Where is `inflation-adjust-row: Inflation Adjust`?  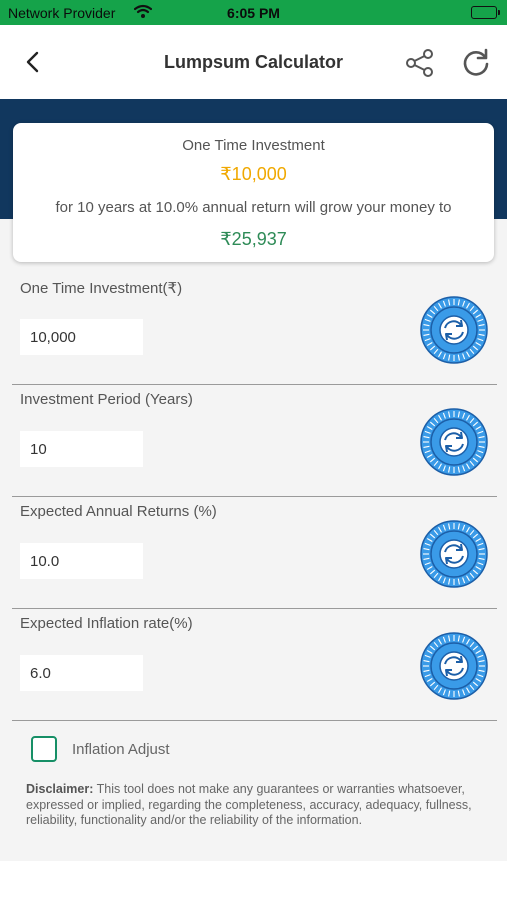
inflation-adjust-row: Inflation Adjust is located at coordinates (181, 750).